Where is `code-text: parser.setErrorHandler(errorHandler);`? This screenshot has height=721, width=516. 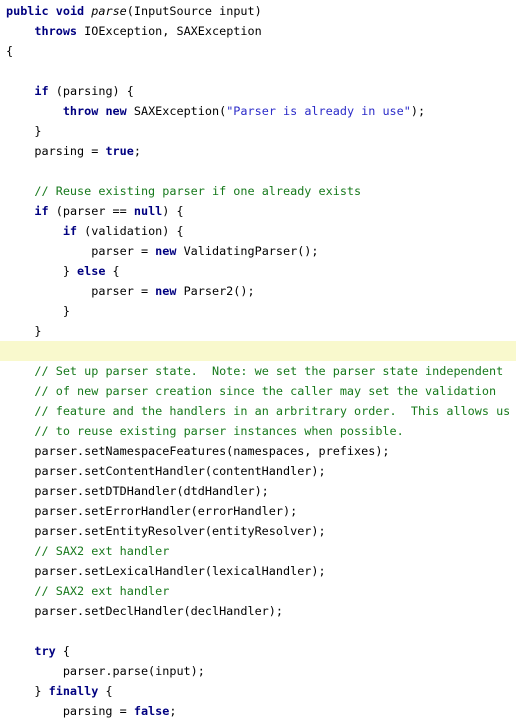 code-text: parser.setErrorHandler(errorHandler); is located at coordinates (152, 511).